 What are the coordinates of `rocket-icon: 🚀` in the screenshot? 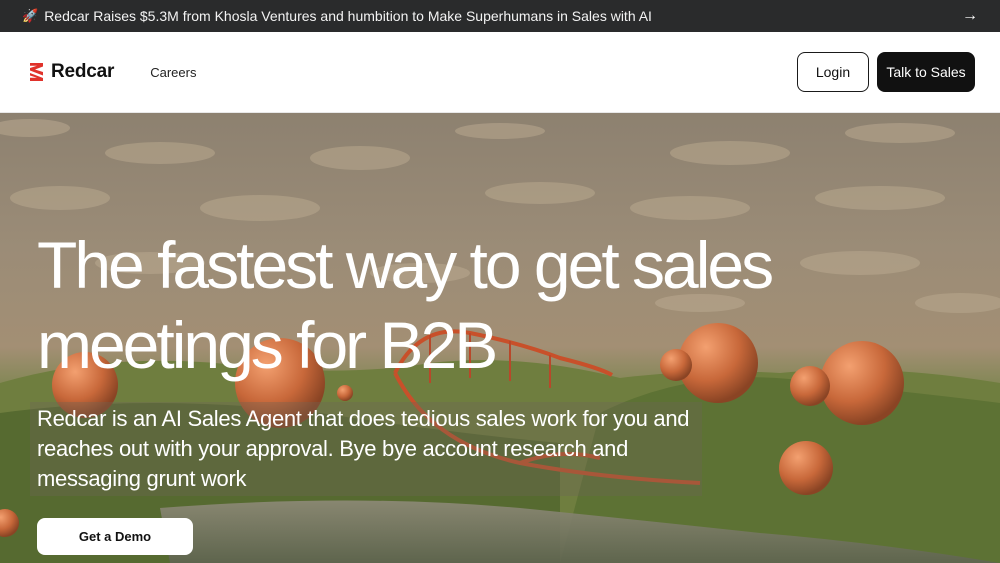 It's located at (30, 15).